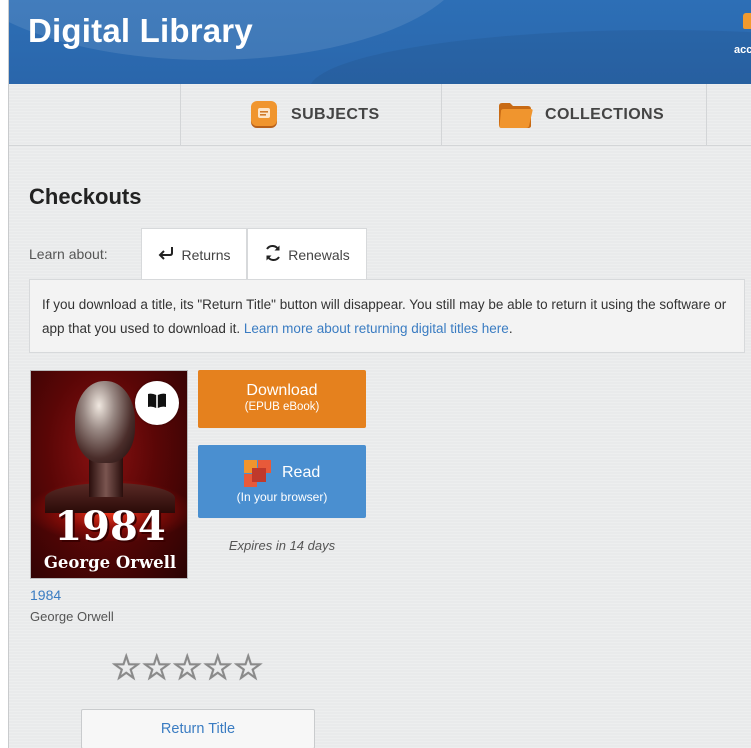 The image size is (751, 748). I want to click on download-button: Download (EPUB eBook), so click(282, 399).